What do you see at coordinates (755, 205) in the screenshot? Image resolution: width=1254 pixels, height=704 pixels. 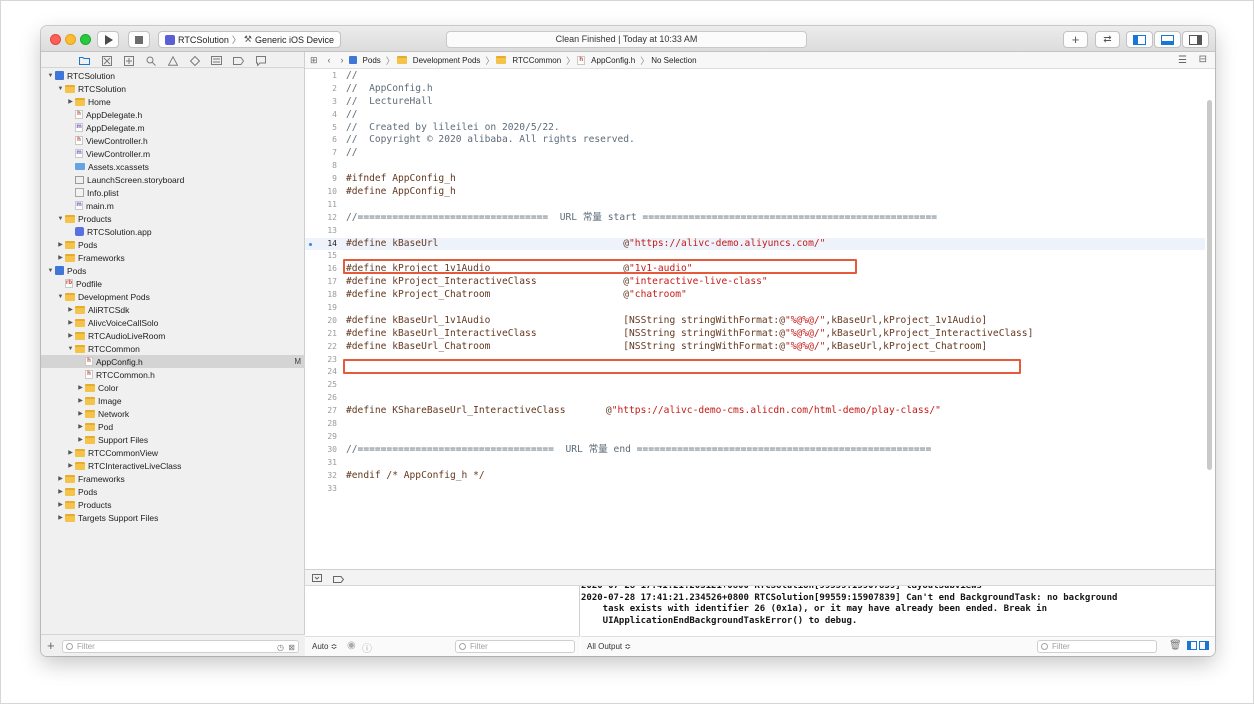 I see `code-line: 11` at bounding box center [755, 205].